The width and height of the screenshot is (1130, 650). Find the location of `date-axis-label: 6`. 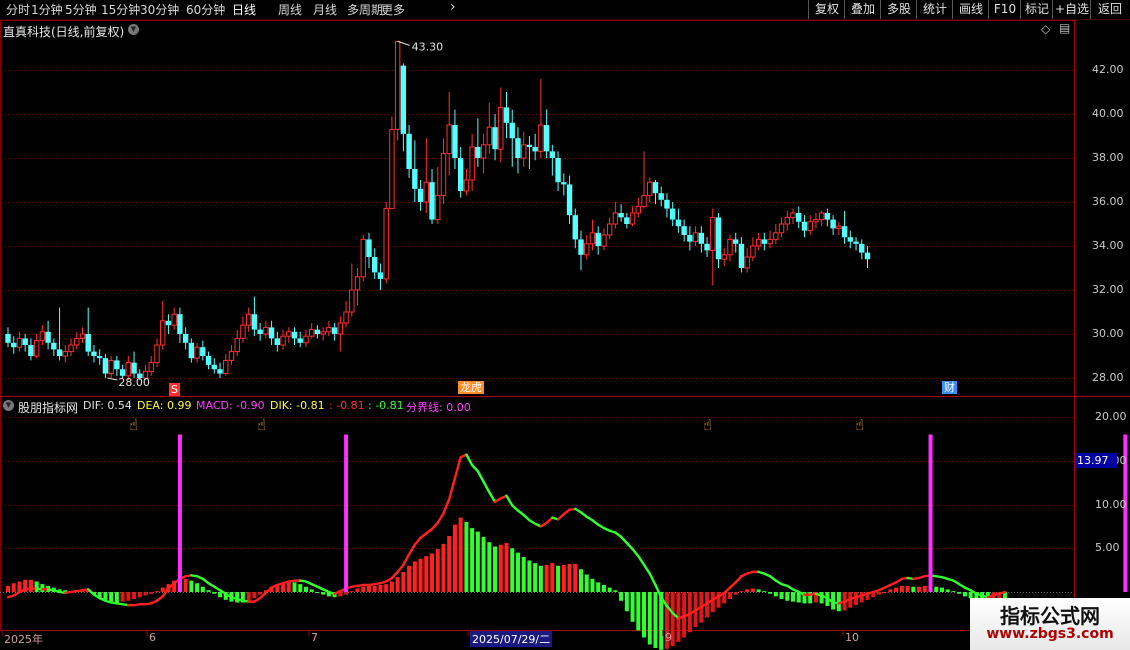

date-axis-label: 6 is located at coordinates (152, 637).